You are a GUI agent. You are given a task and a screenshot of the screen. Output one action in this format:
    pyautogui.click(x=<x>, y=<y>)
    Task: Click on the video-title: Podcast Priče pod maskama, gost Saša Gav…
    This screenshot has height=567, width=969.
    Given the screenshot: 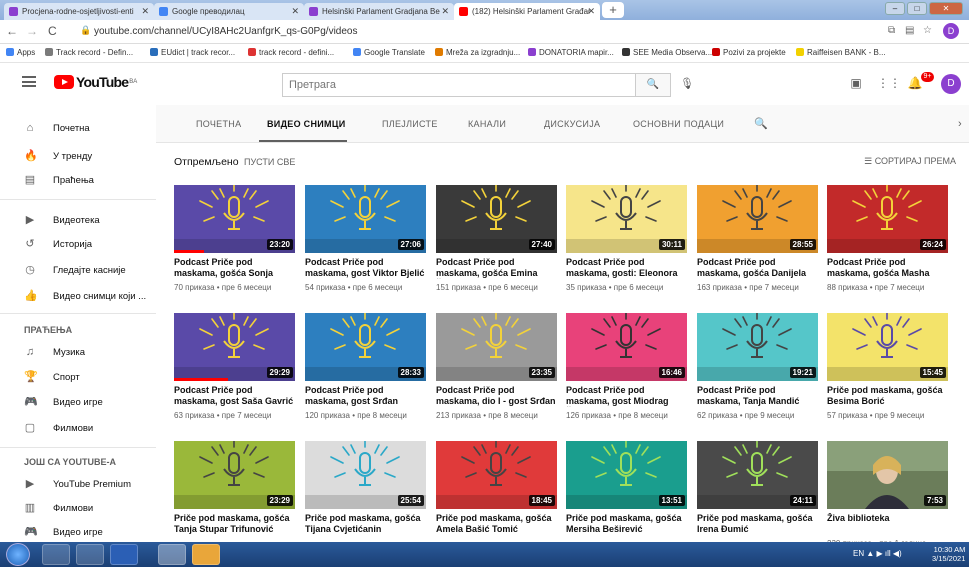 What is the action you would take?
    pyautogui.click(x=234, y=396)
    